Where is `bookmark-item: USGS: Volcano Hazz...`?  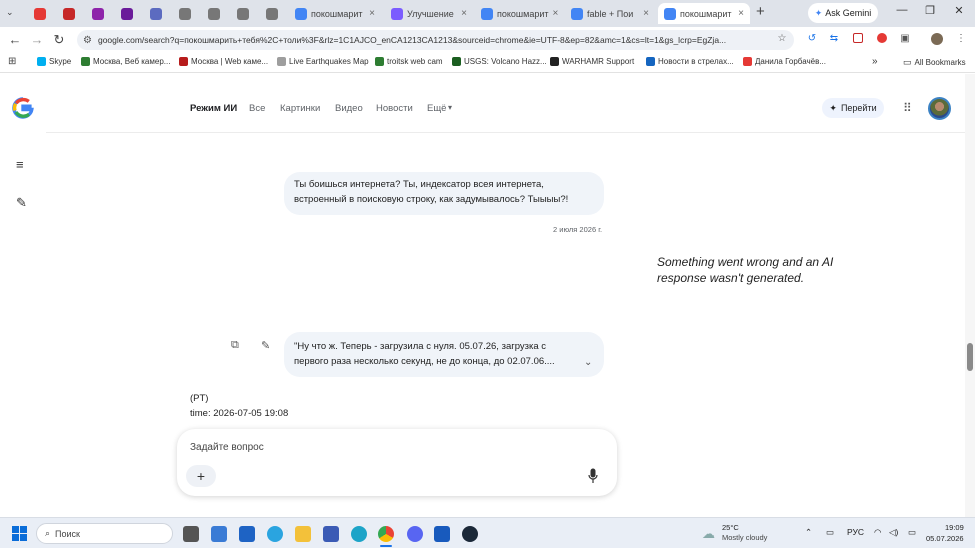
bookmark-item: USGS: Volcano Hazz... is located at coordinates (499, 61).